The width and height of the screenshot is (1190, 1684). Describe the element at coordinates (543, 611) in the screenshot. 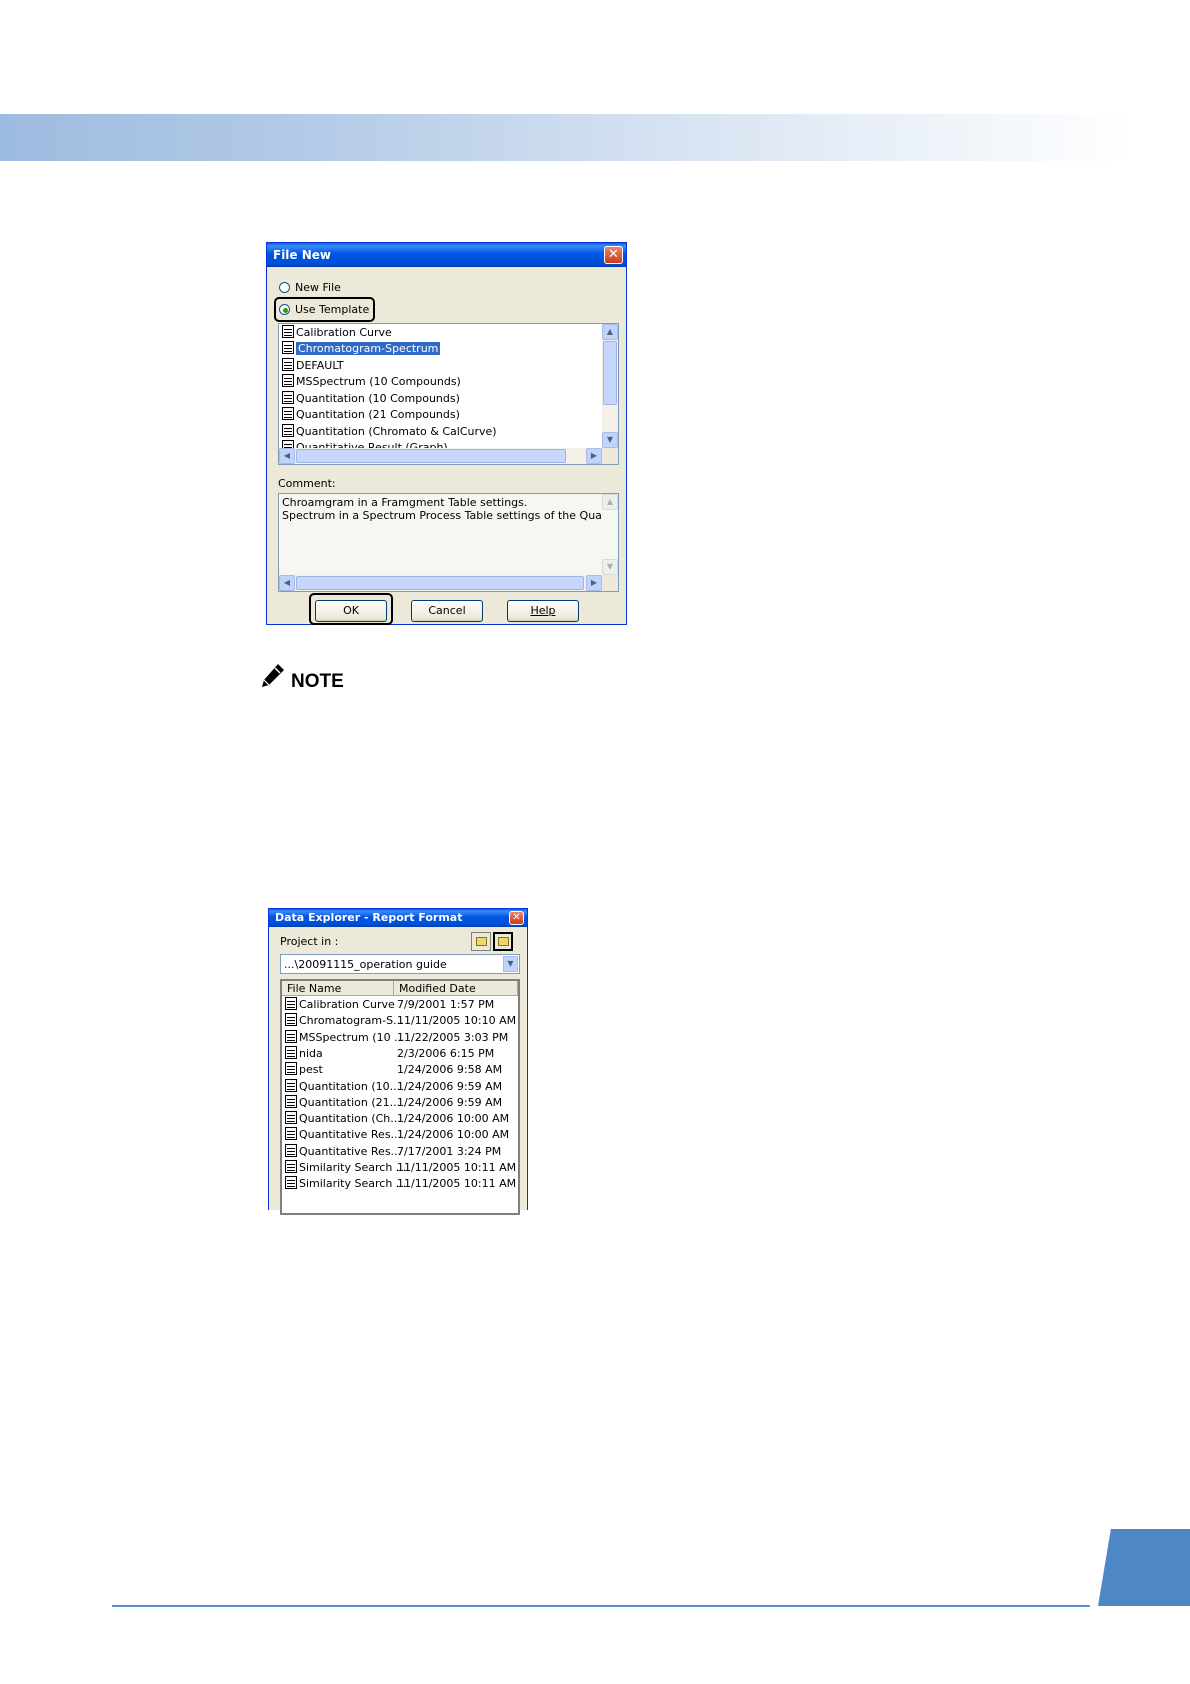

I see `help-button: Help` at that location.